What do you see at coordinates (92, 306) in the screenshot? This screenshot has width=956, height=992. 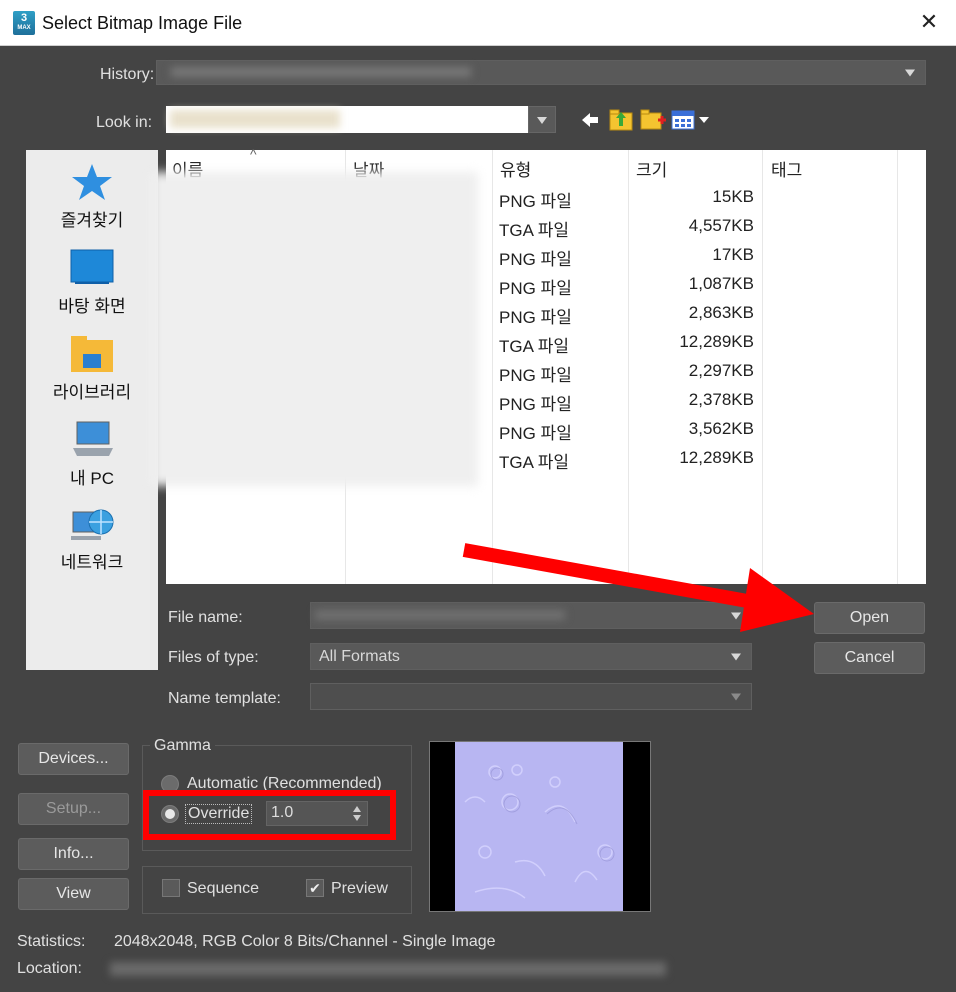 I see `place-label: 바탕 화면` at bounding box center [92, 306].